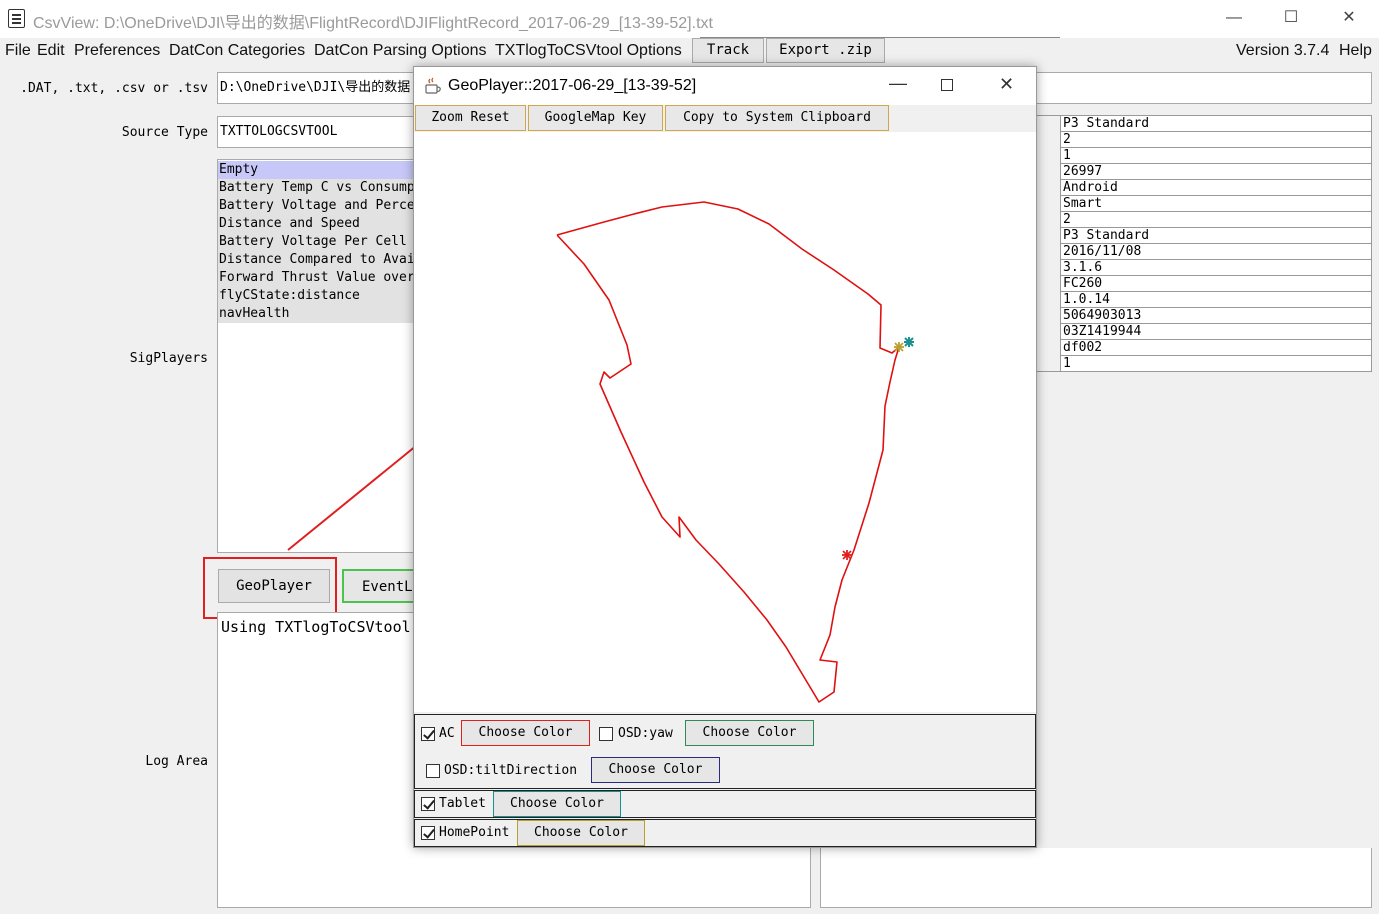  Describe the element at coordinates (909, 342) in the screenshot. I see `tablet-marker-icon` at that location.